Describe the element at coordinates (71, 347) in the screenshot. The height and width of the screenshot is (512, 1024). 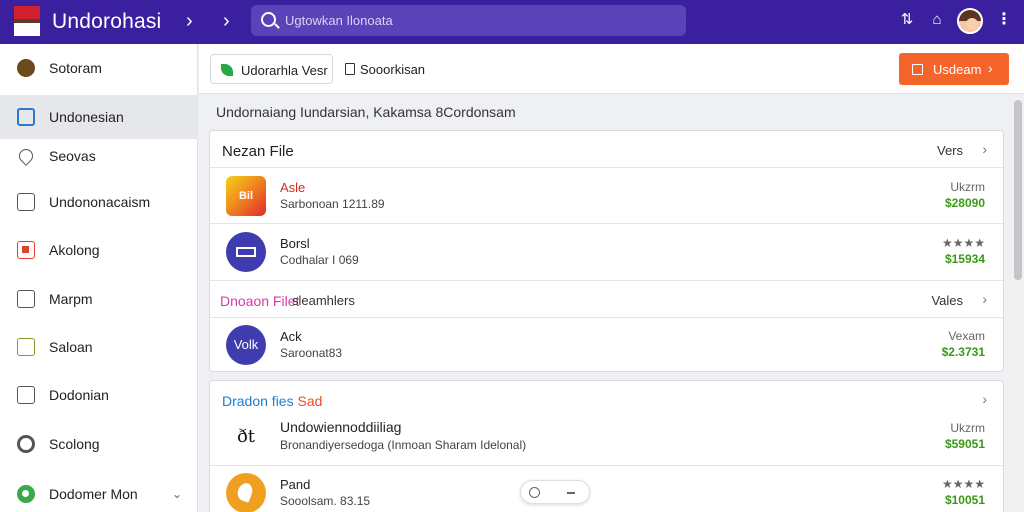
I see `sidebar-item-label: Saloan` at that location.